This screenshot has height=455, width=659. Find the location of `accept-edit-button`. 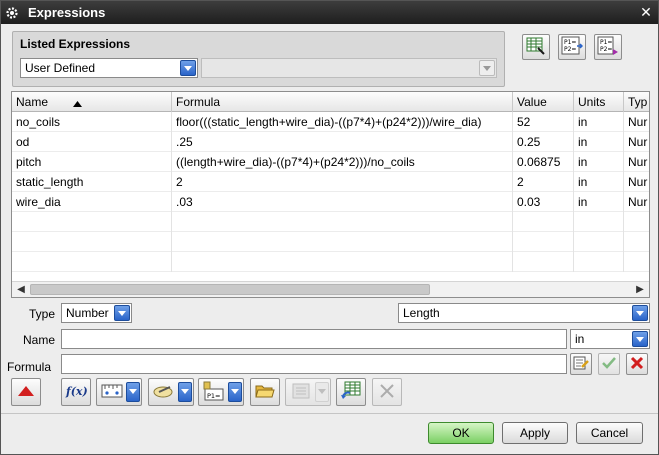

accept-edit-button is located at coordinates (609, 364).